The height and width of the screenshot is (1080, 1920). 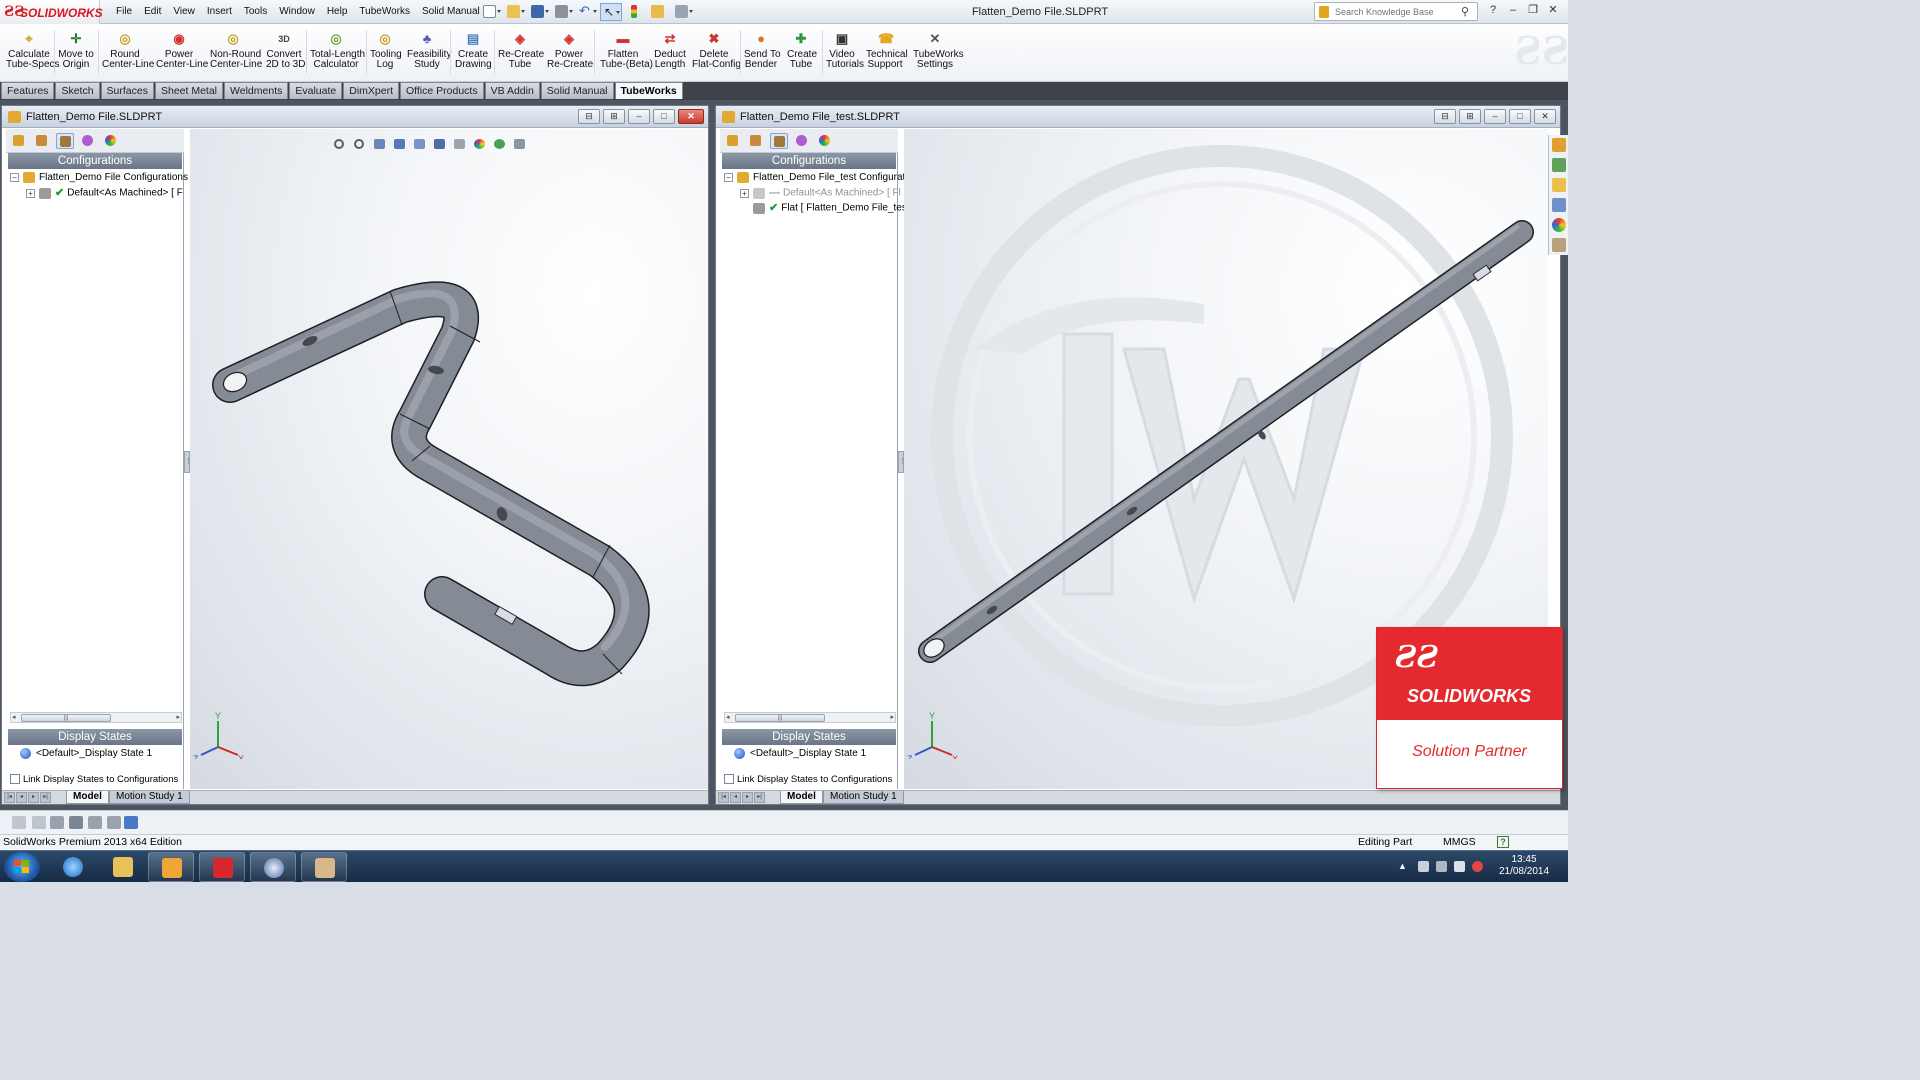 What do you see at coordinates (521, 56) in the screenshot?
I see `cmd-re-create-tube-button: ◈ Re-Create Tube` at bounding box center [521, 56].